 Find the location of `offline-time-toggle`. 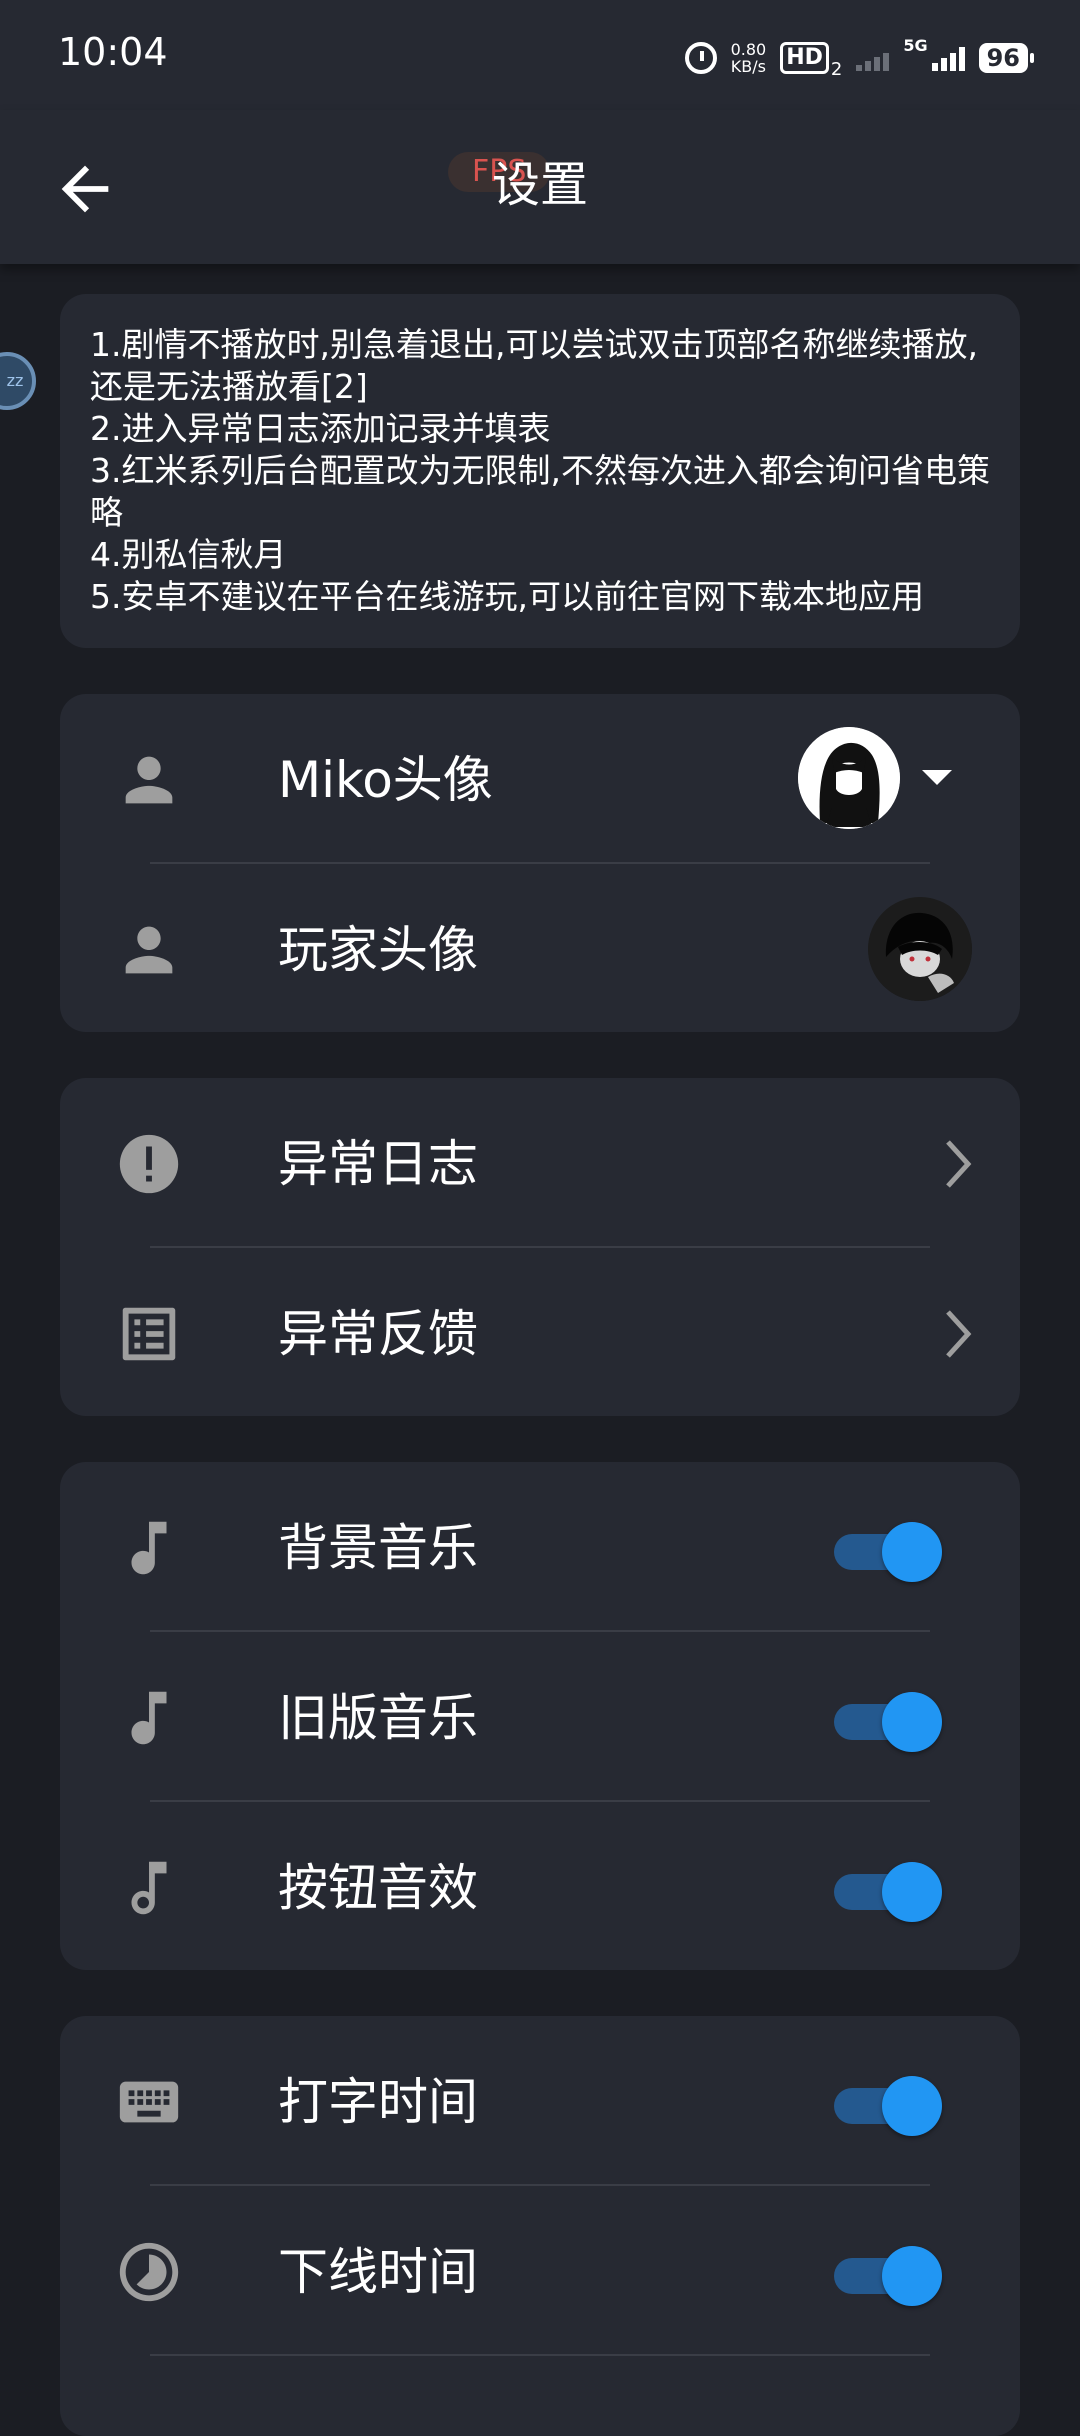

offline-time-toggle is located at coordinates (888, 2273).